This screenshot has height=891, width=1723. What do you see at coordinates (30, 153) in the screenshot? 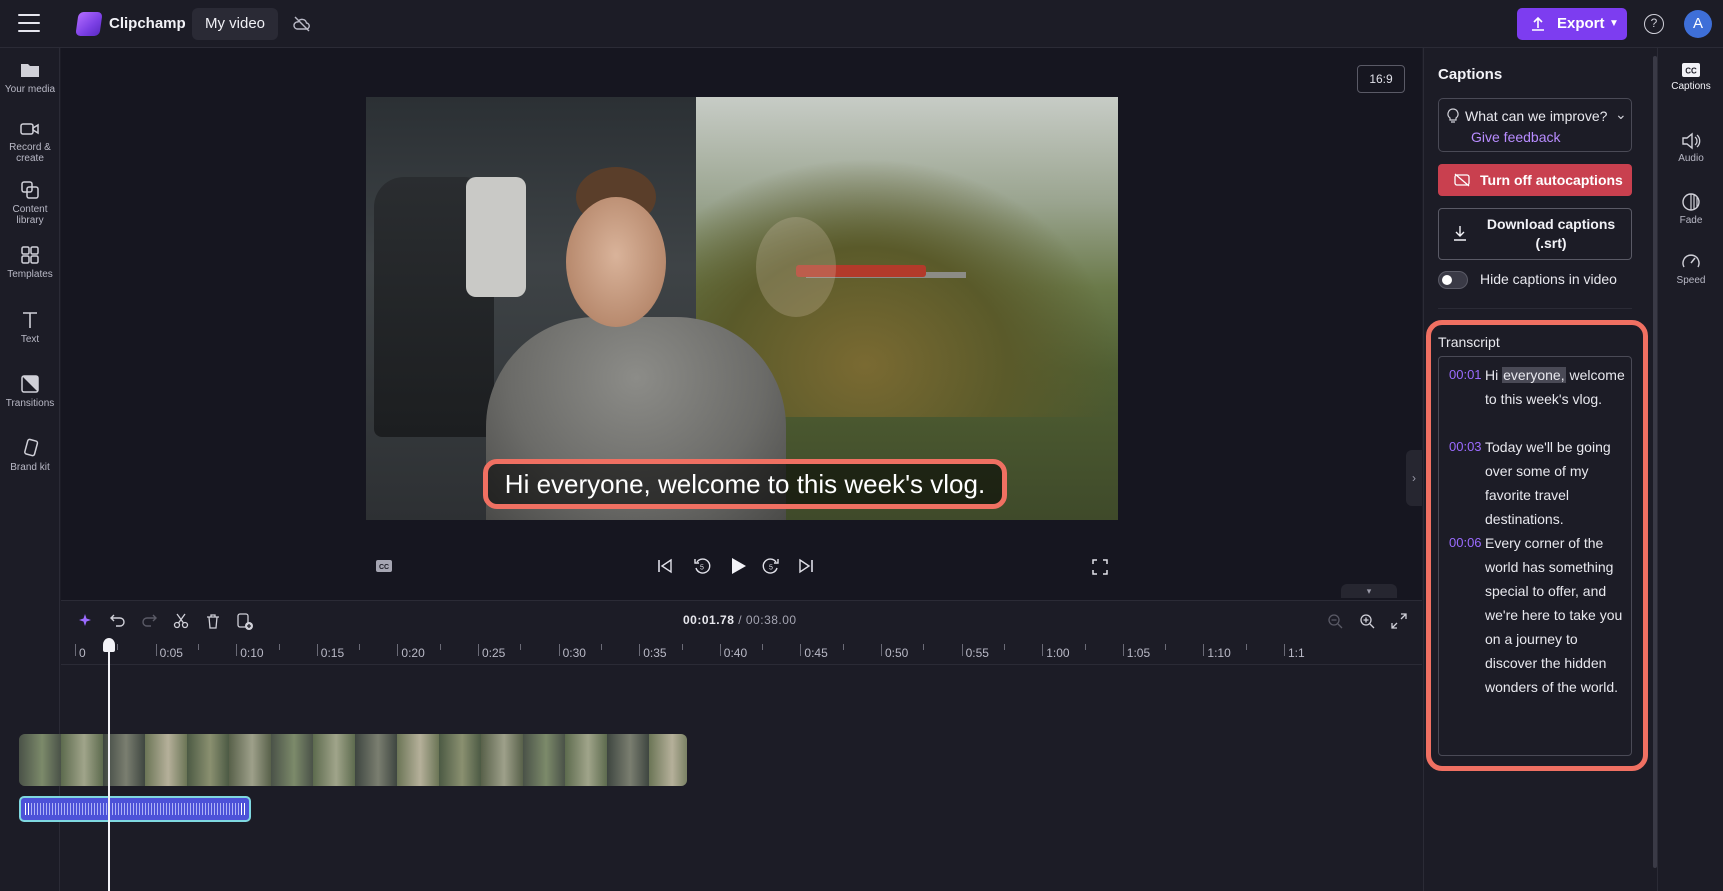
I see `sidebar-item-label: Record & create` at bounding box center [30, 153].